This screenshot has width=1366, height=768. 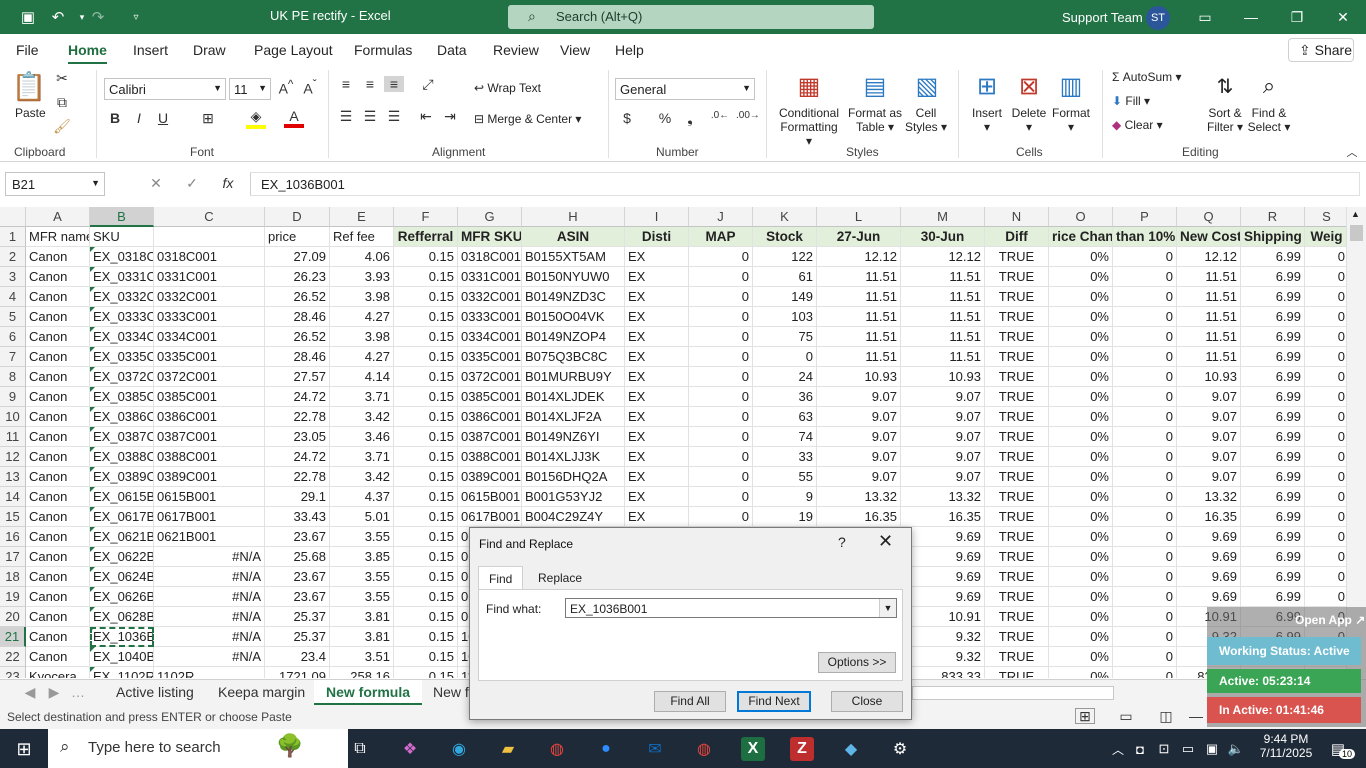 What do you see at coordinates (122, 297) in the screenshot?
I see `table-cell: EX_0332C0` at bounding box center [122, 297].